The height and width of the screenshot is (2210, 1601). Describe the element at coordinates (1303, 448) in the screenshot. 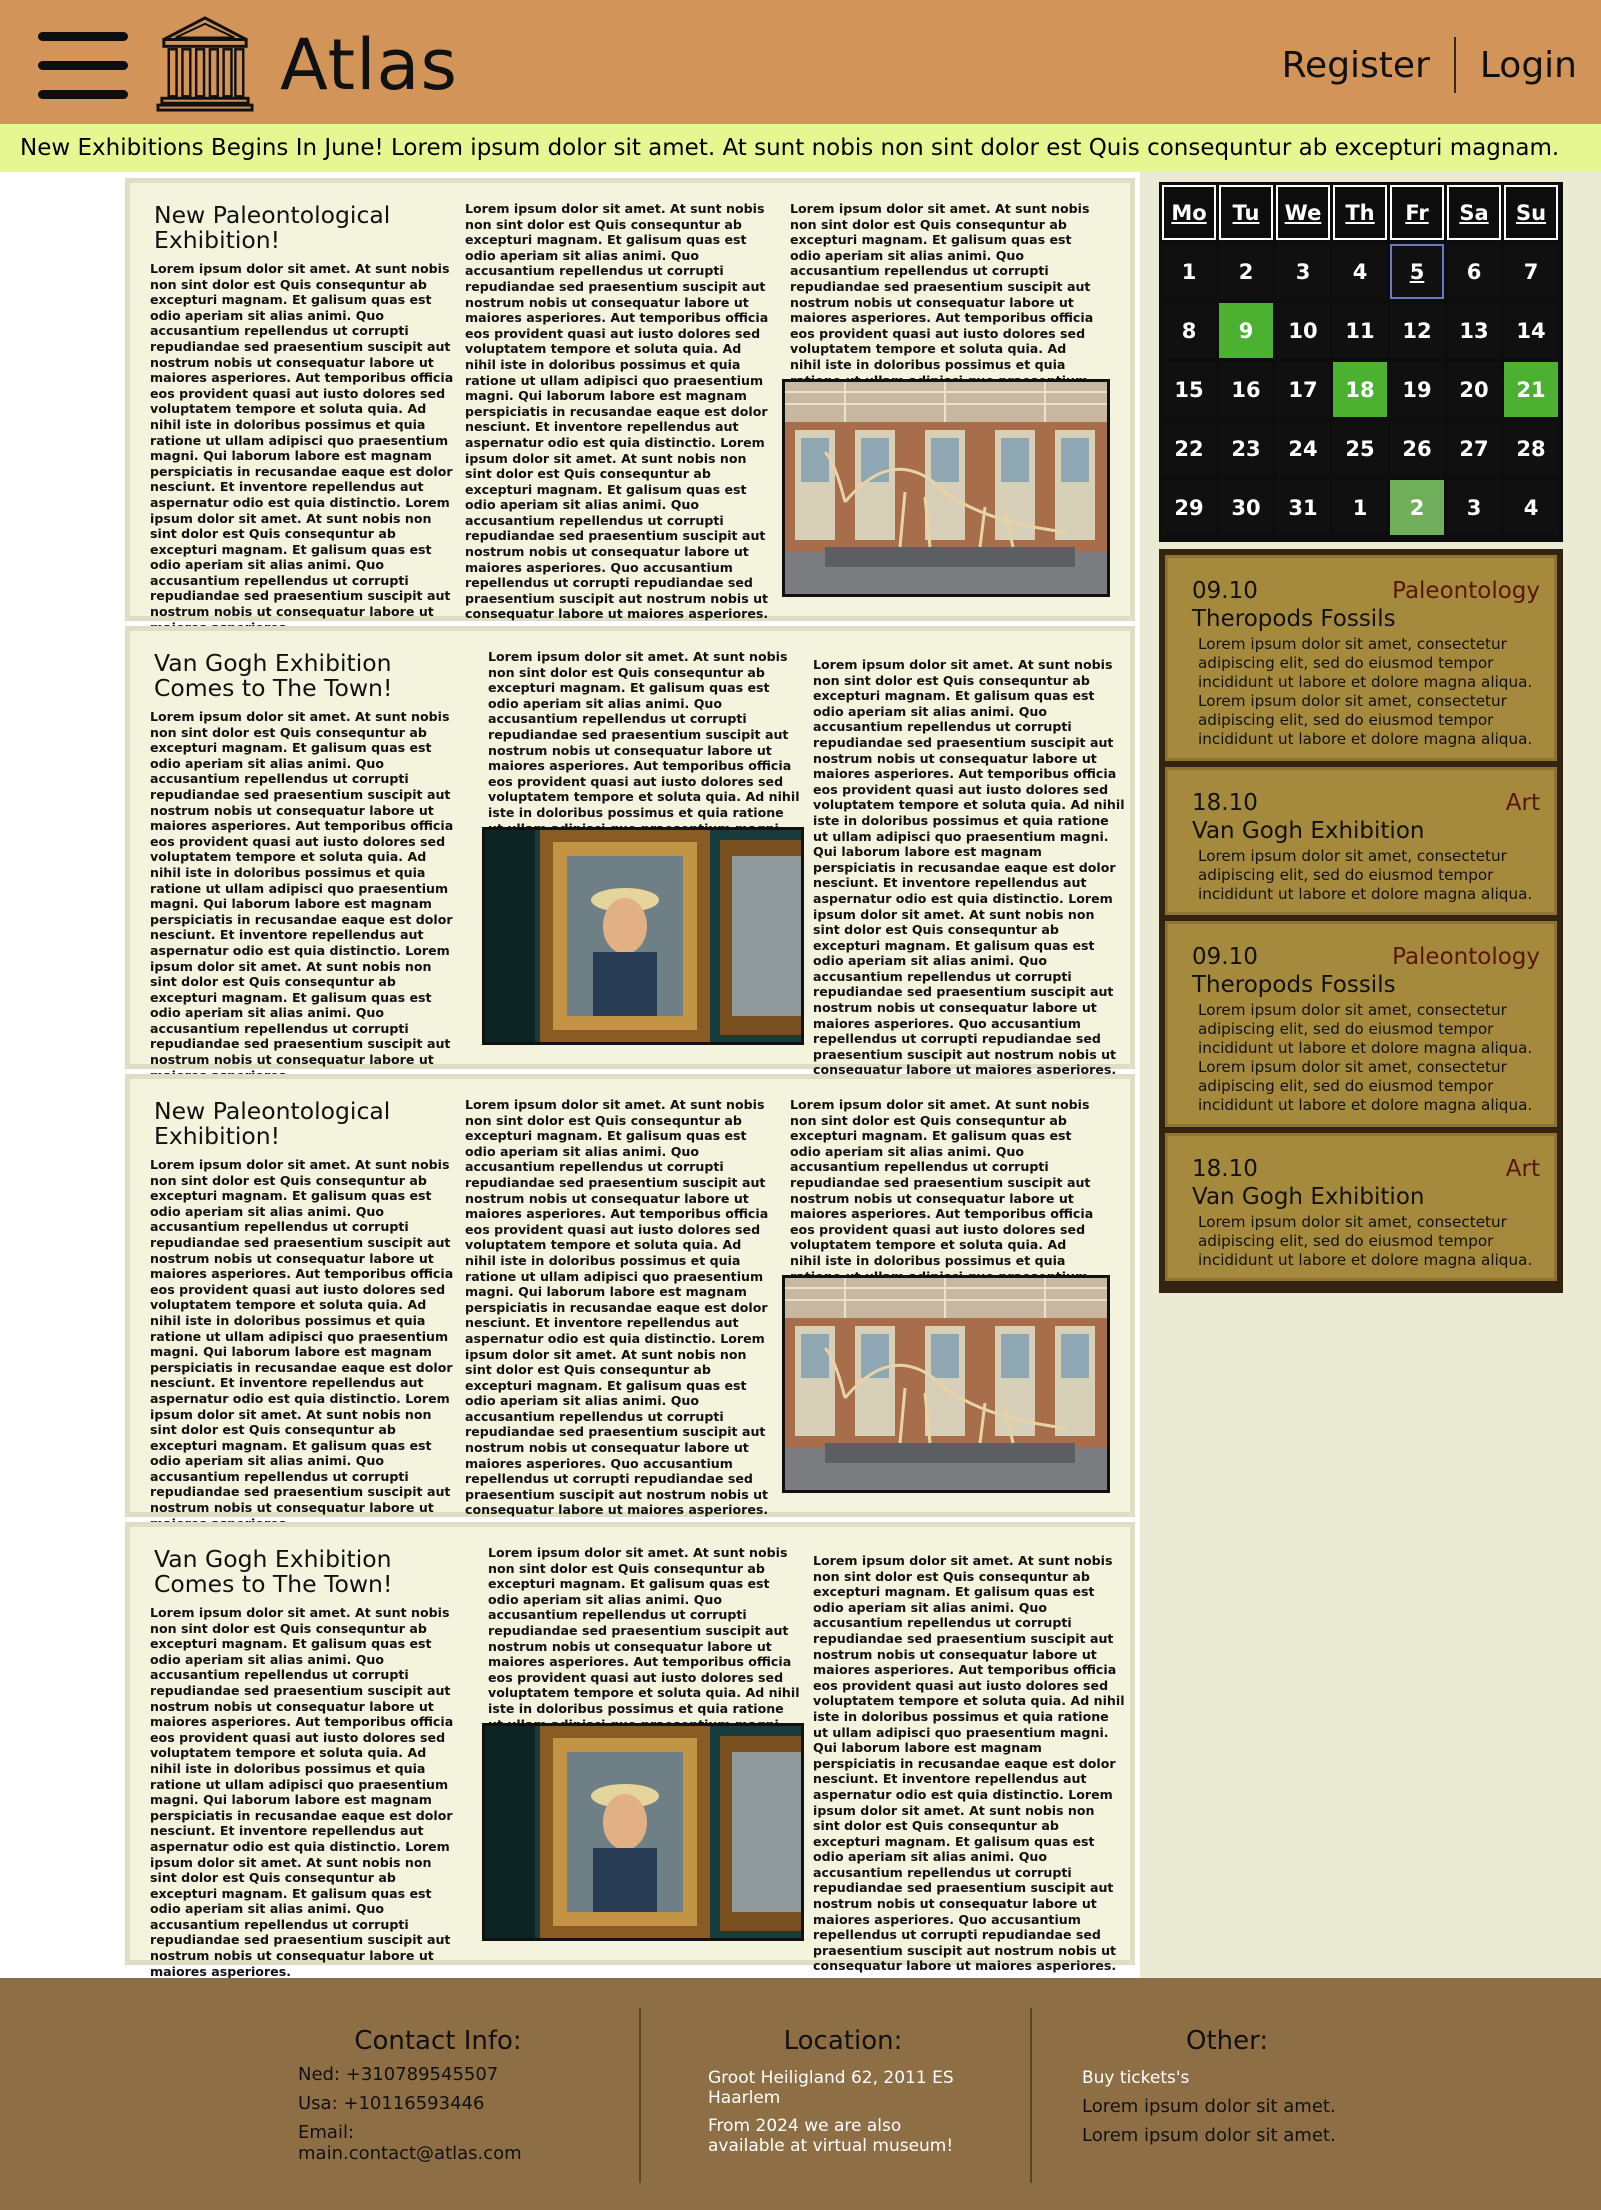

I see `calendar-day: 24` at that location.